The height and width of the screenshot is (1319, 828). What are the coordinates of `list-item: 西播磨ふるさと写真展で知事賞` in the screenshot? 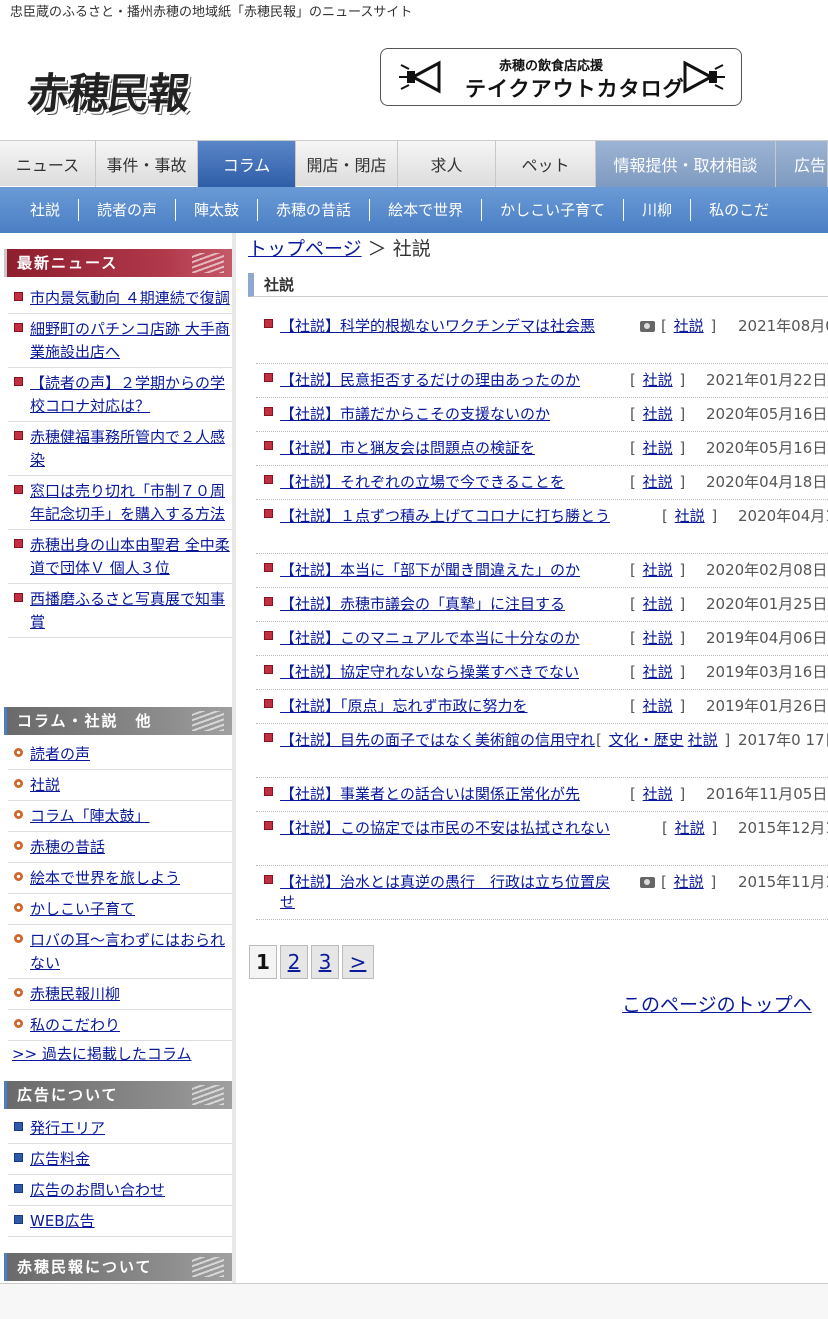 It's located at (120, 611).